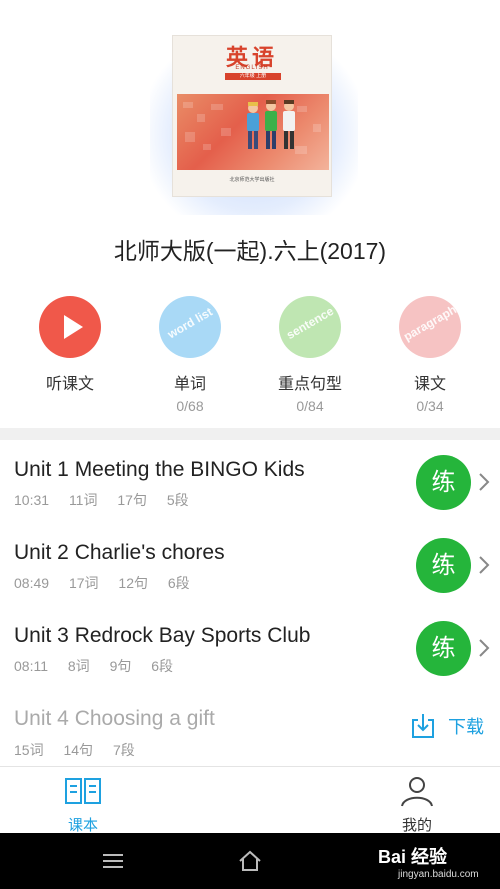 This screenshot has width=500, height=889. I want to click on unit-title: Unit 2 Charlie's chores, so click(119, 552).